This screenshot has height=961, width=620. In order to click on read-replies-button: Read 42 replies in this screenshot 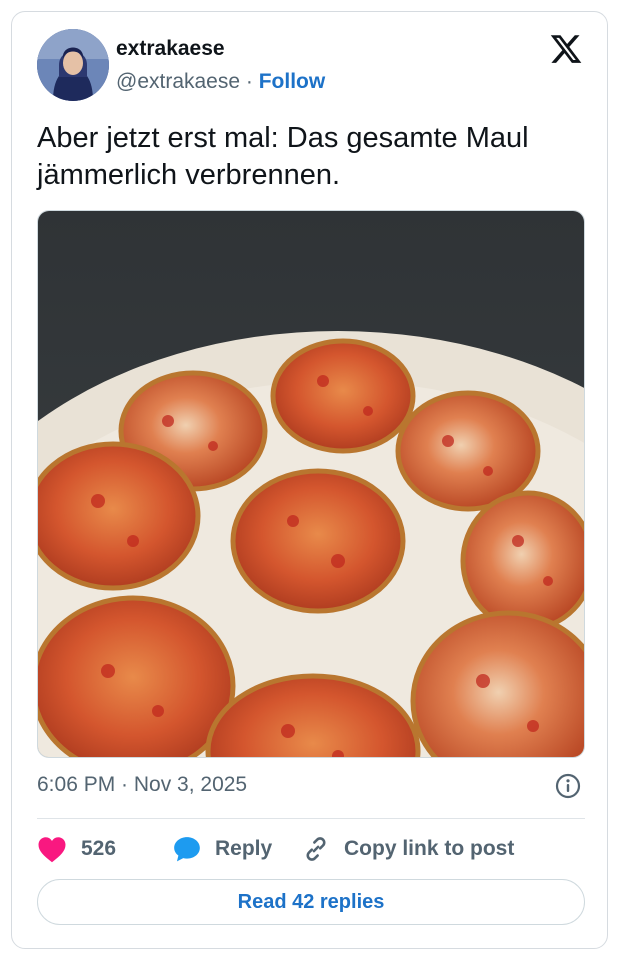, I will do `click(311, 902)`.